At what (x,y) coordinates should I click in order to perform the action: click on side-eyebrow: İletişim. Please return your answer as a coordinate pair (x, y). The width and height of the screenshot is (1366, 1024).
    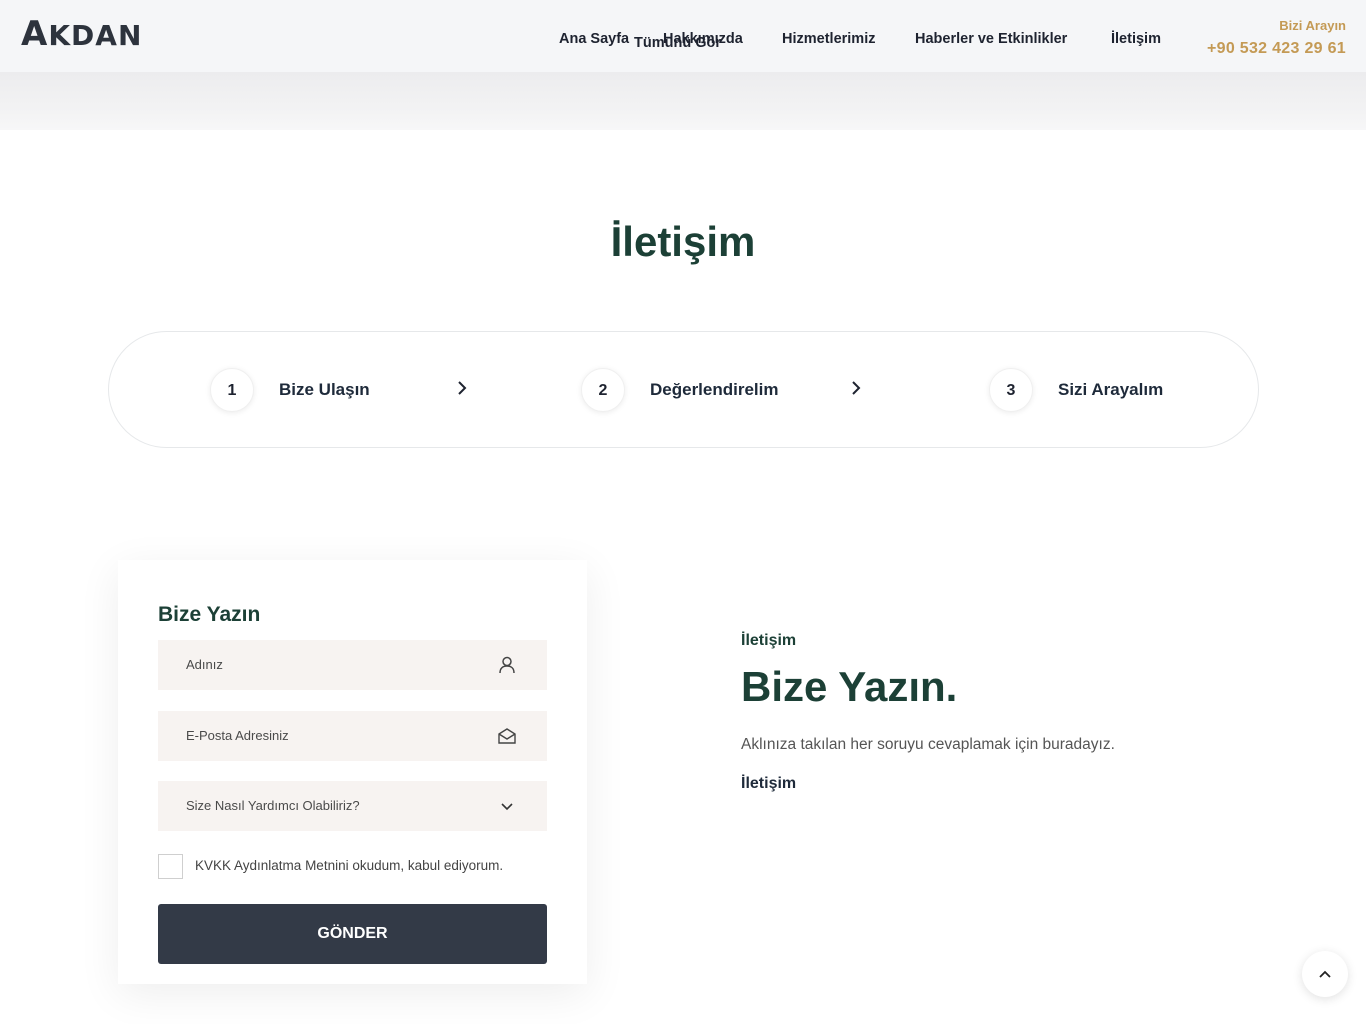
    Looking at the image, I should click on (769, 640).